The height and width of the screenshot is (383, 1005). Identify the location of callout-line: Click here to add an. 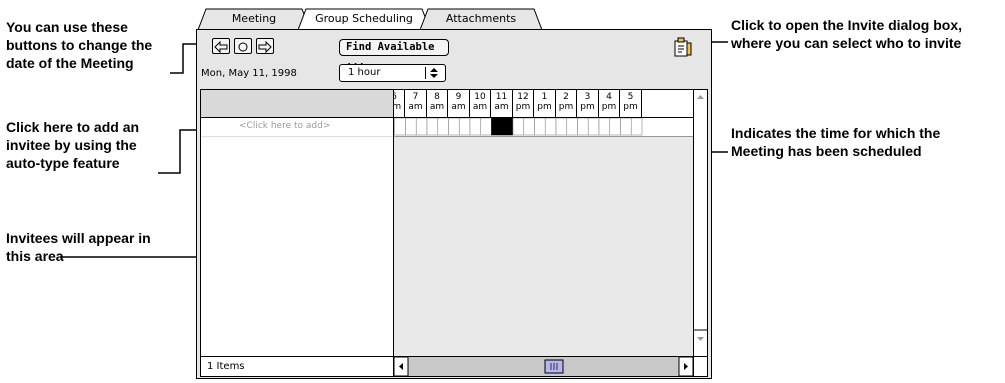
(73, 127).